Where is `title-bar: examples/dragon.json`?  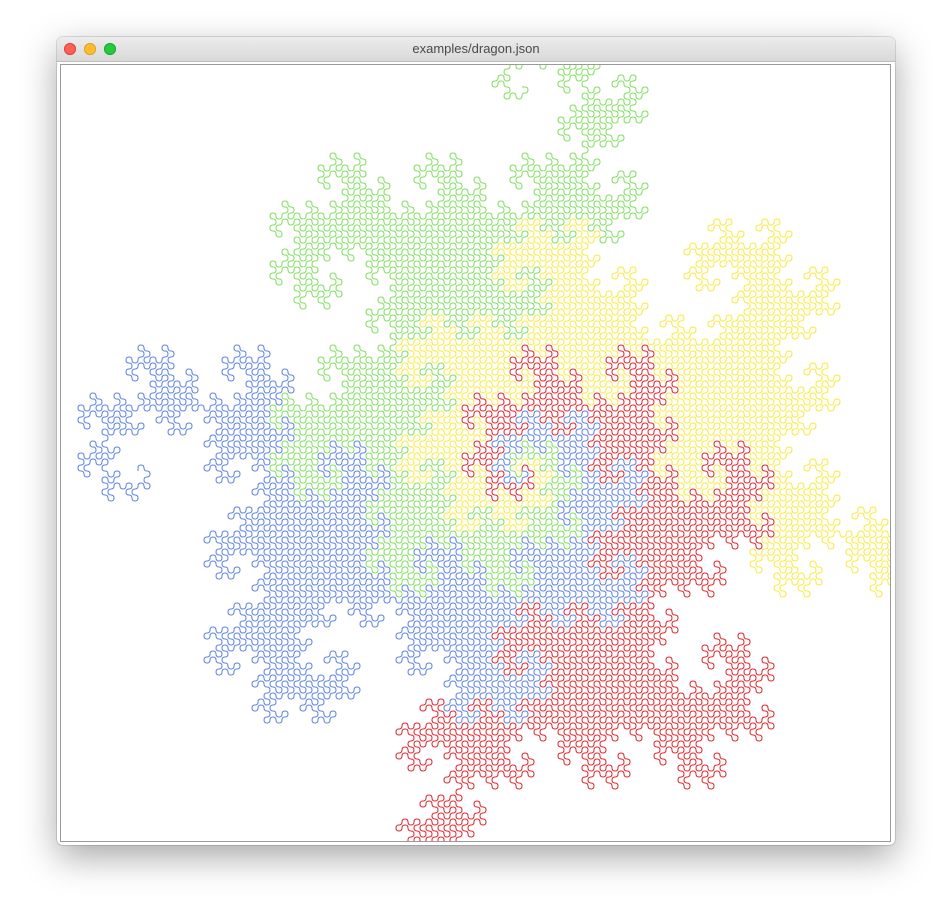
title-bar: examples/dragon.json is located at coordinates (476, 49).